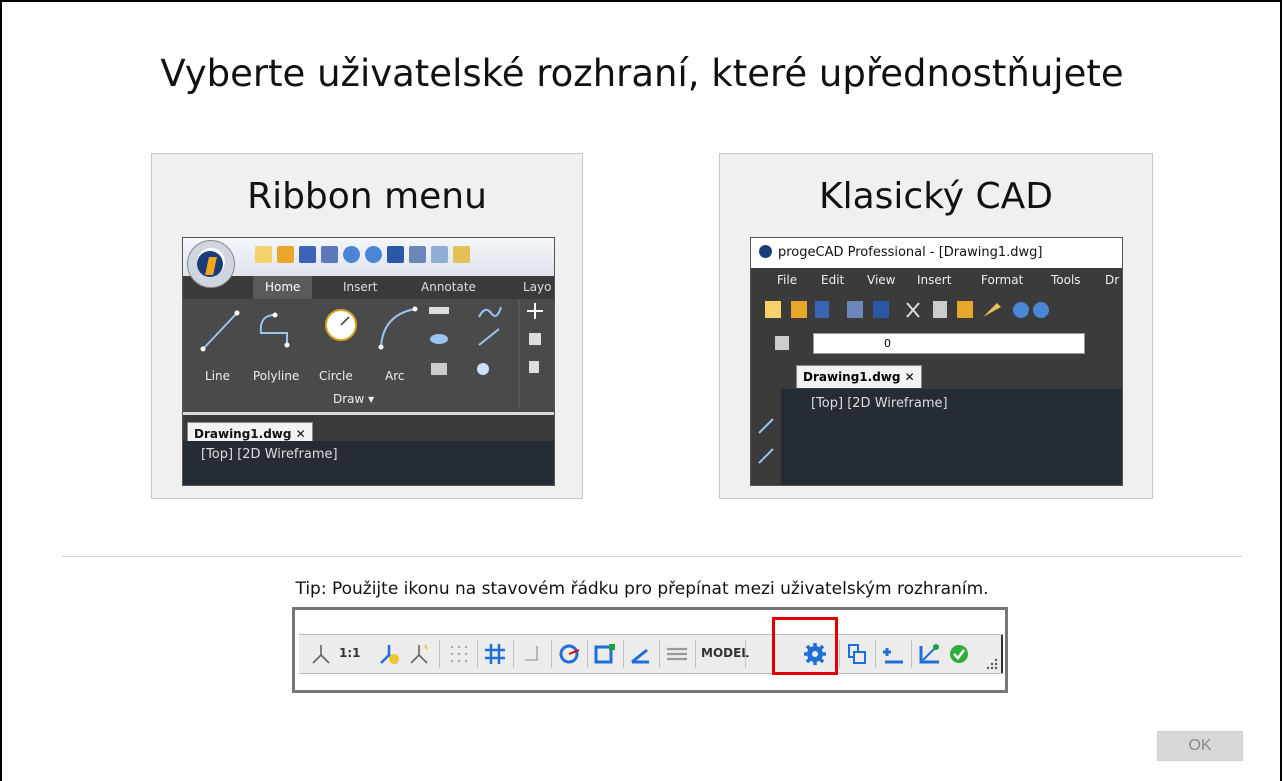 The image size is (1284, 781). What do you see at coordinates (417, 254) in the screenshot?
I see `print-icon` at bounding box center [417, 254].